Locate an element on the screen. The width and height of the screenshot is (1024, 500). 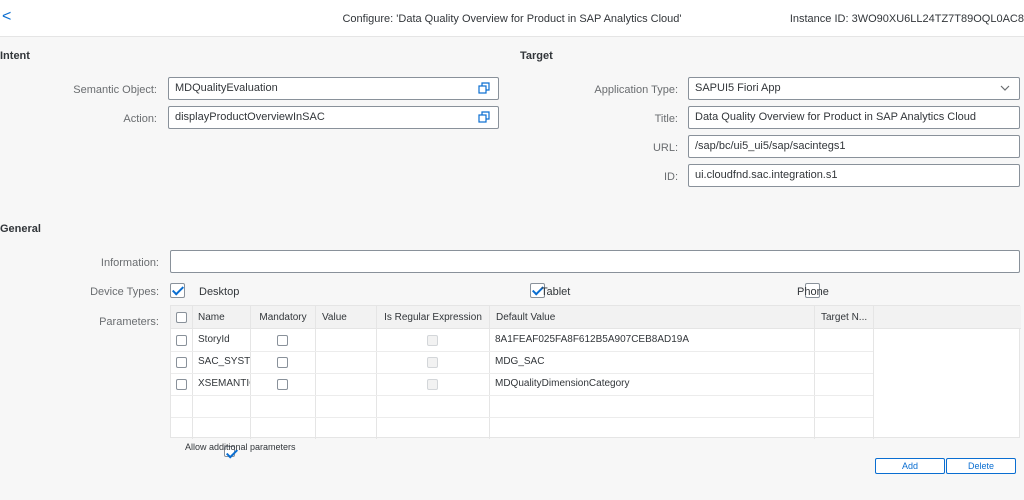
delete-button: Delete is located at coordinates (981, 466).